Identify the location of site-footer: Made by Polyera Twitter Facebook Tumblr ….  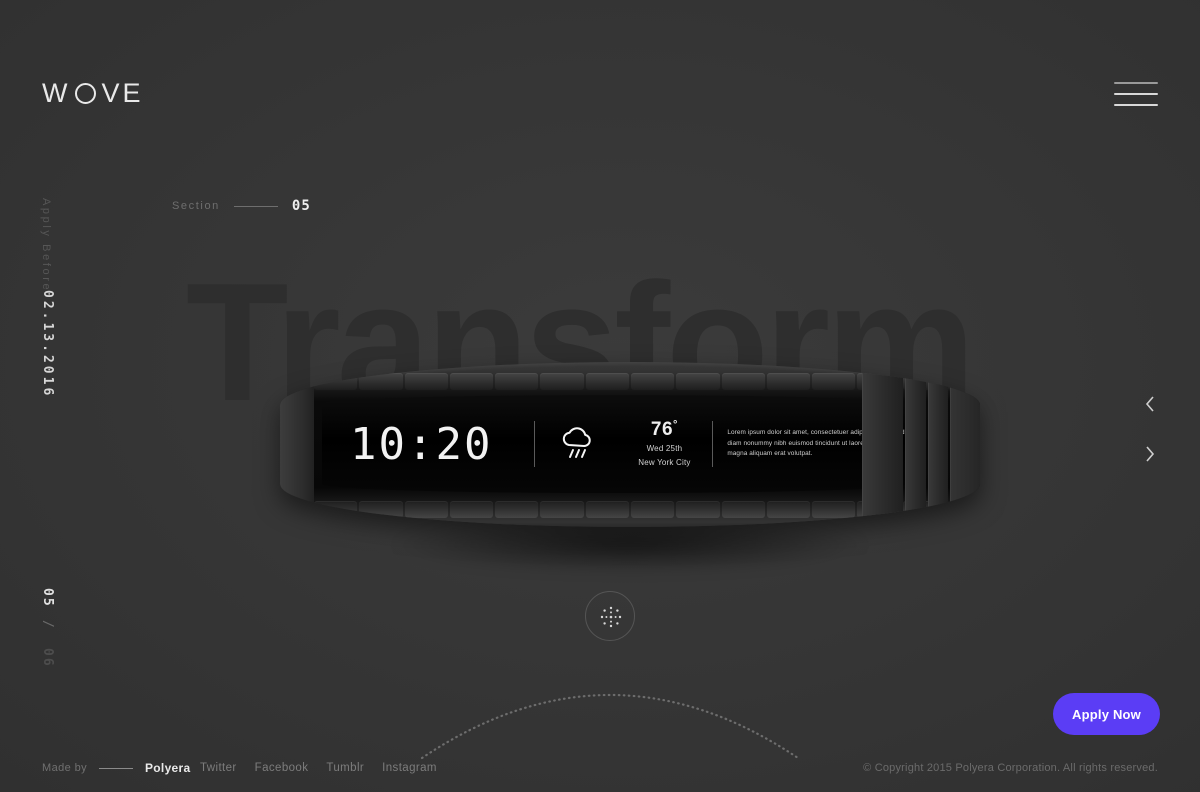
(600, 768).